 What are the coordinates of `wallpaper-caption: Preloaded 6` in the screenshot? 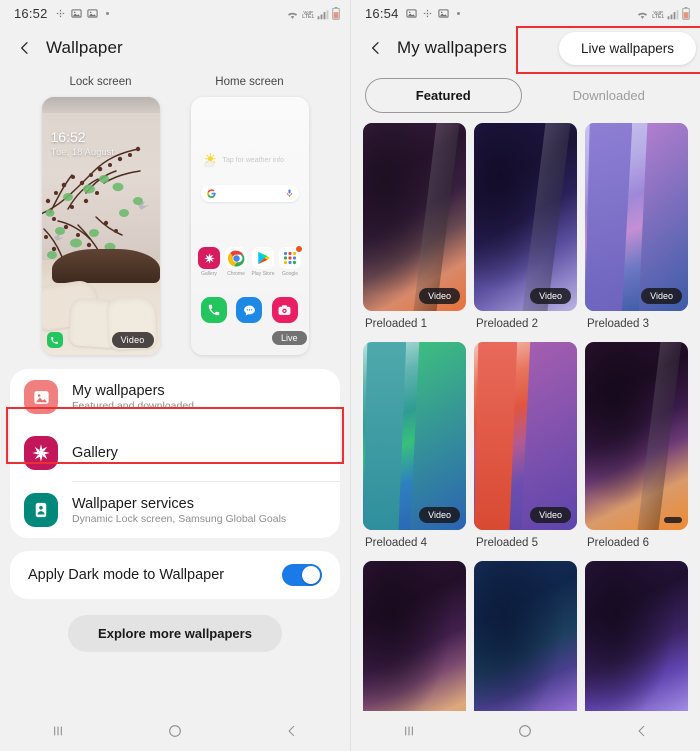 It's located at (618, 543).